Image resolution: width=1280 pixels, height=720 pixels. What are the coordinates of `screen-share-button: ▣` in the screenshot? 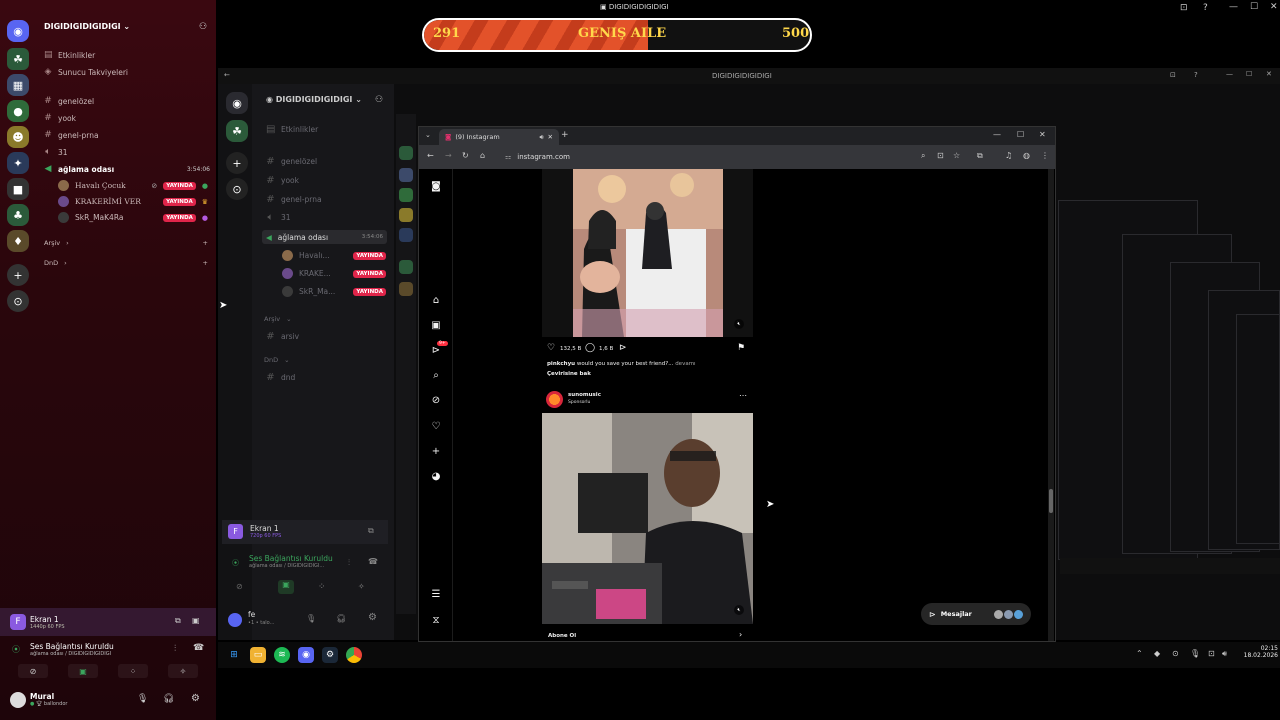 It's located at (83, 671).